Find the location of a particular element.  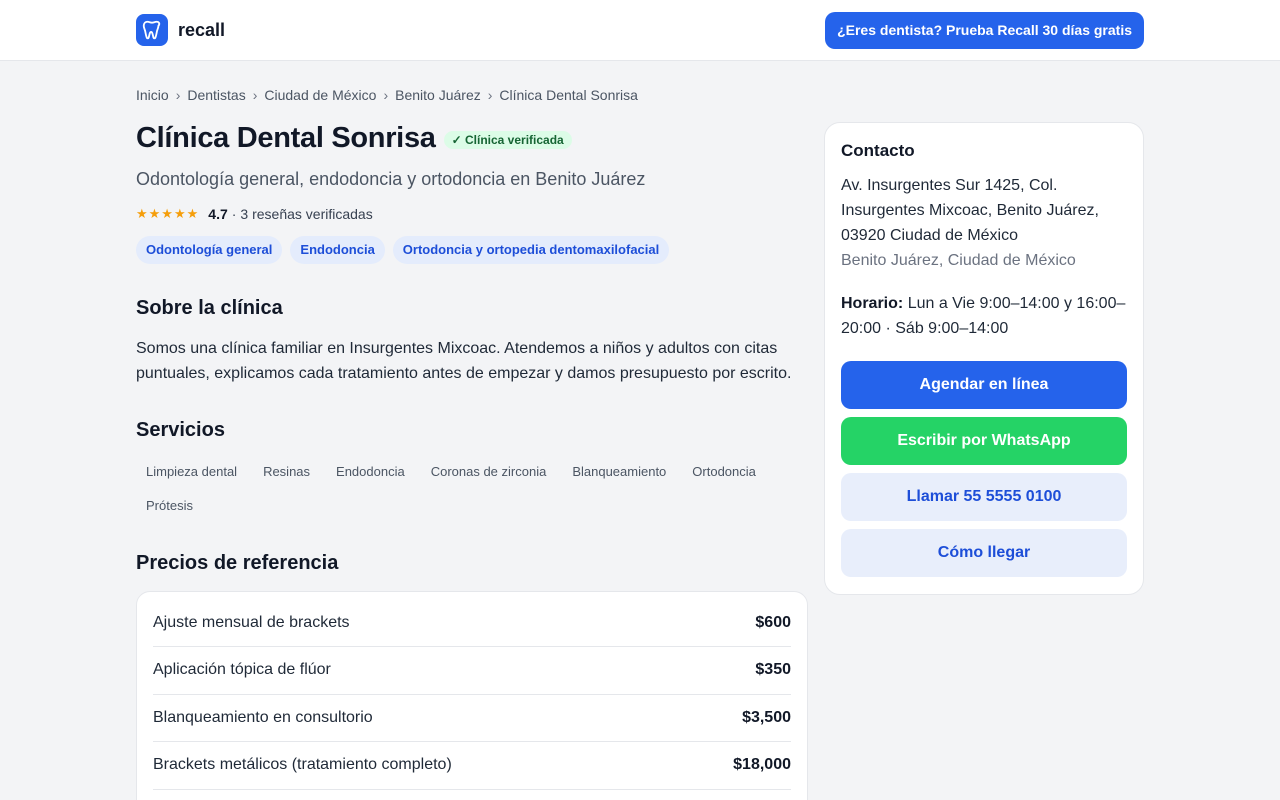

price-value: $600 is located at coordinates (773, 622).